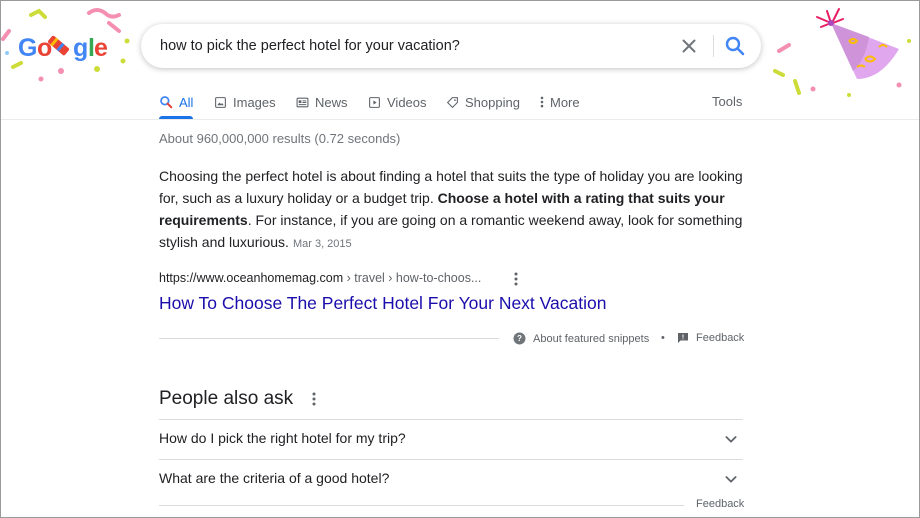  I want to click on snippet-date: Mar 3, 2015, so click(322, 244).